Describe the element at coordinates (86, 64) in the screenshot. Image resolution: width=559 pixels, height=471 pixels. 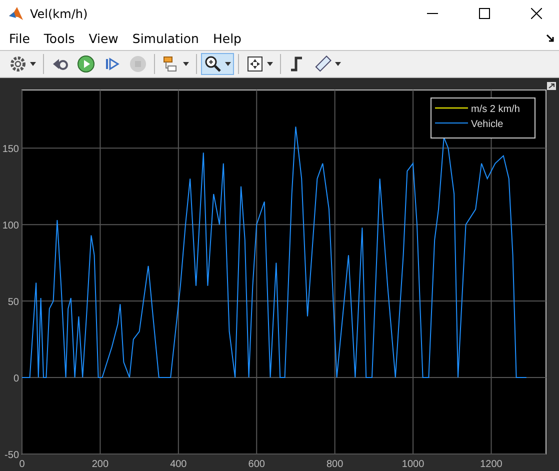
I see `run-icon` at that location.